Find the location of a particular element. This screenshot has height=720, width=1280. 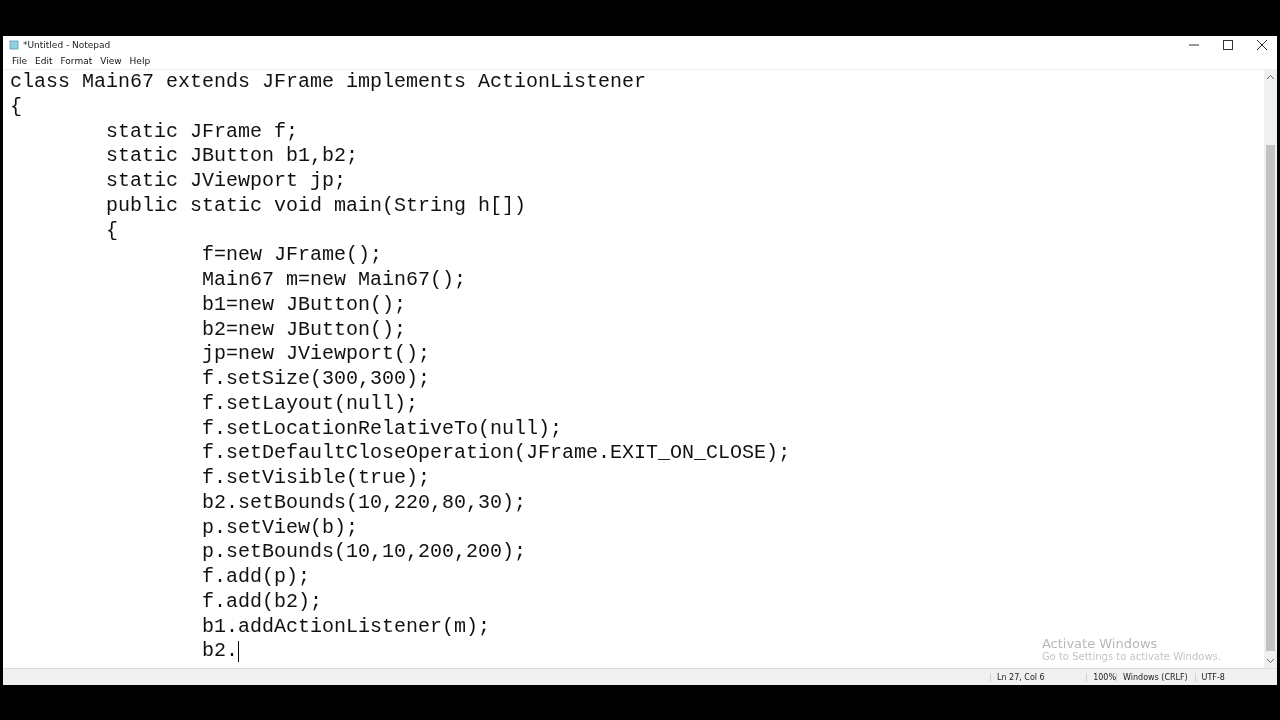

close-icon is located at coordinates (1262, 44).